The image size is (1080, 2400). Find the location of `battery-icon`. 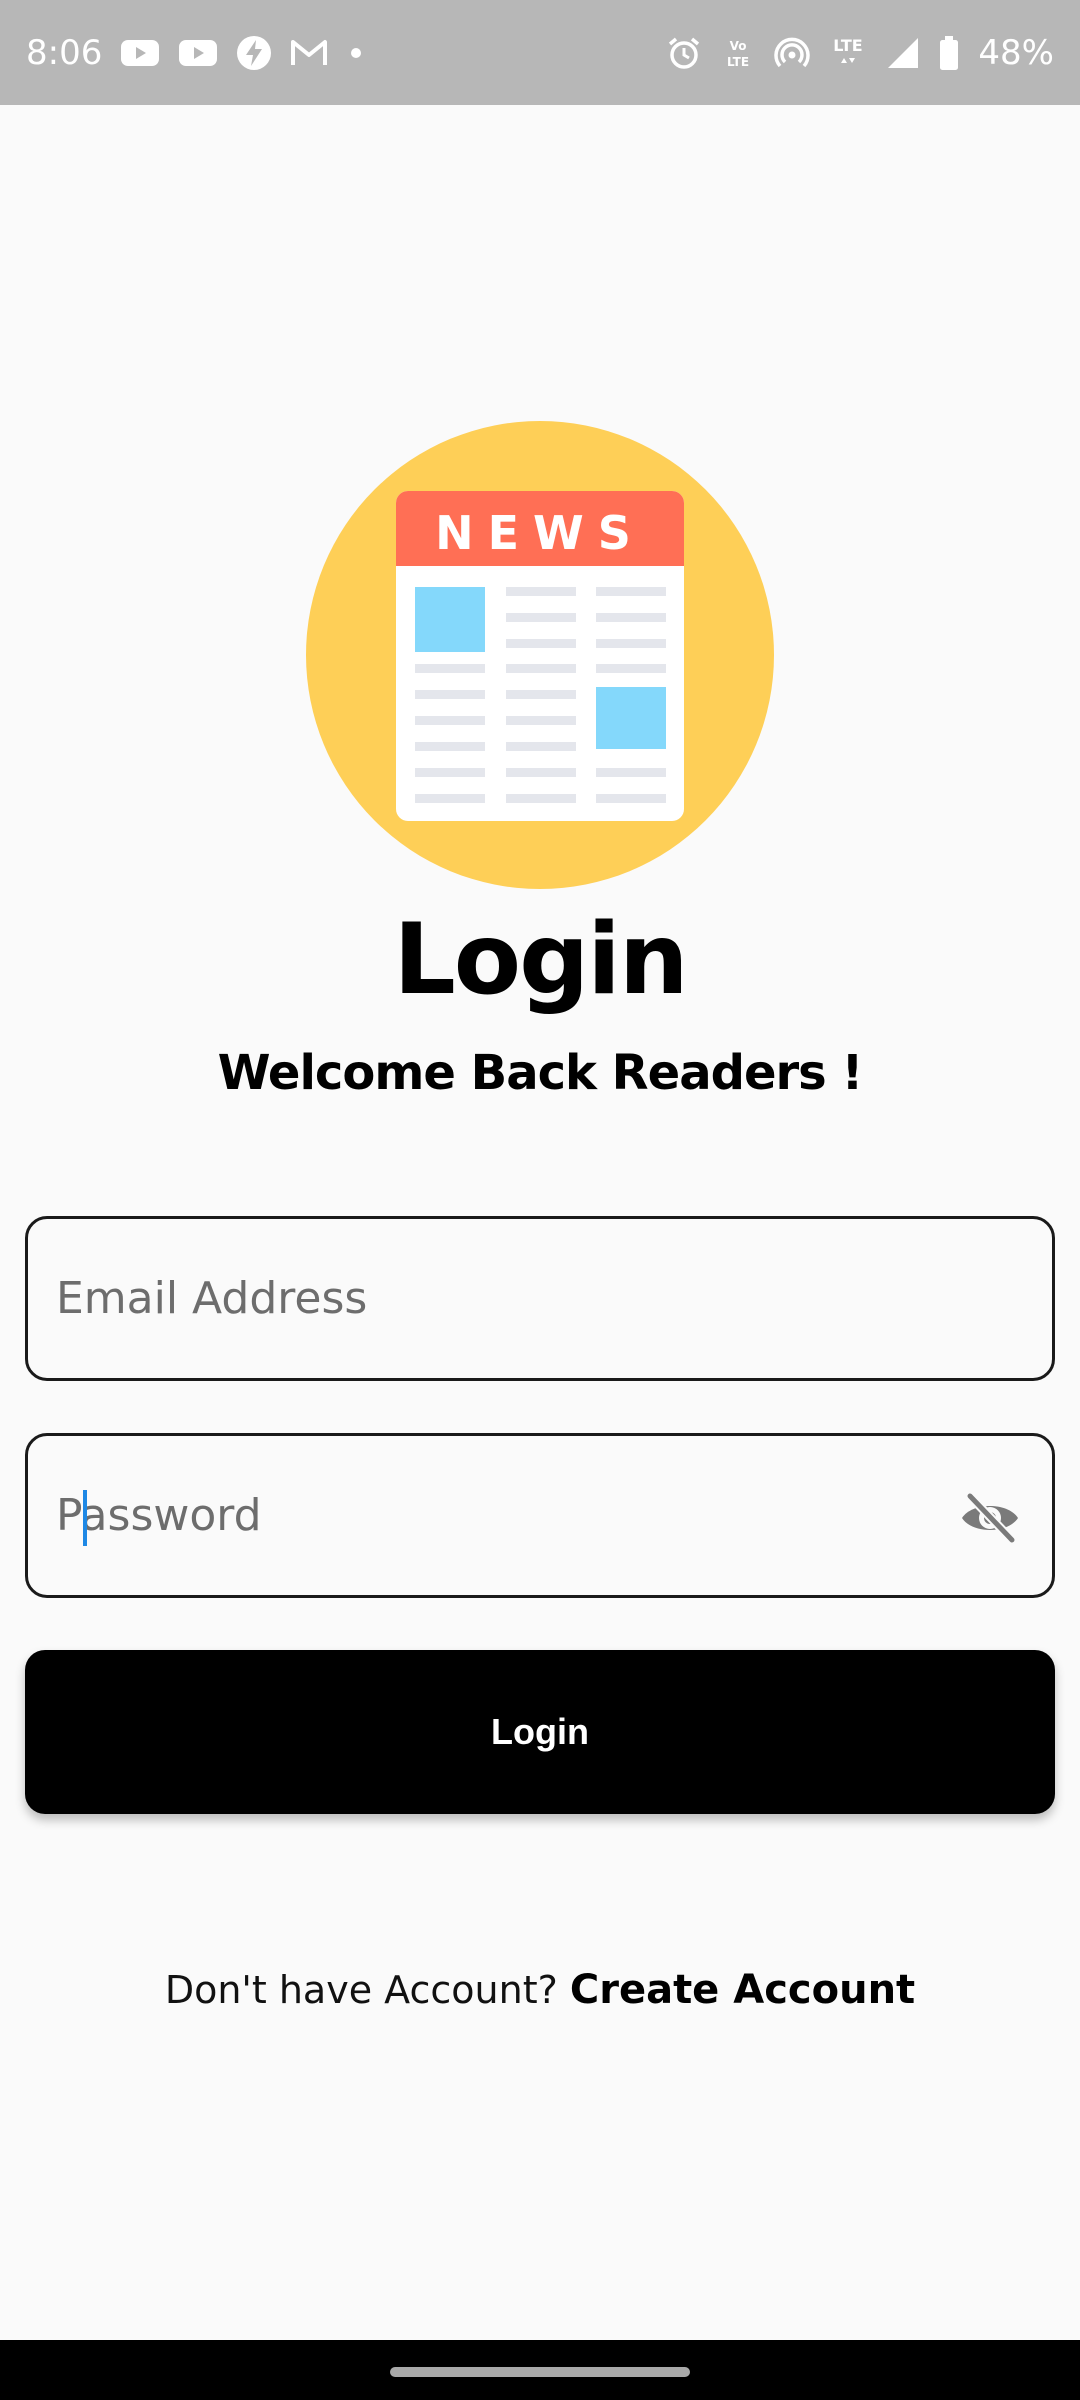

battery-icon is located at coordinates (949, 53).